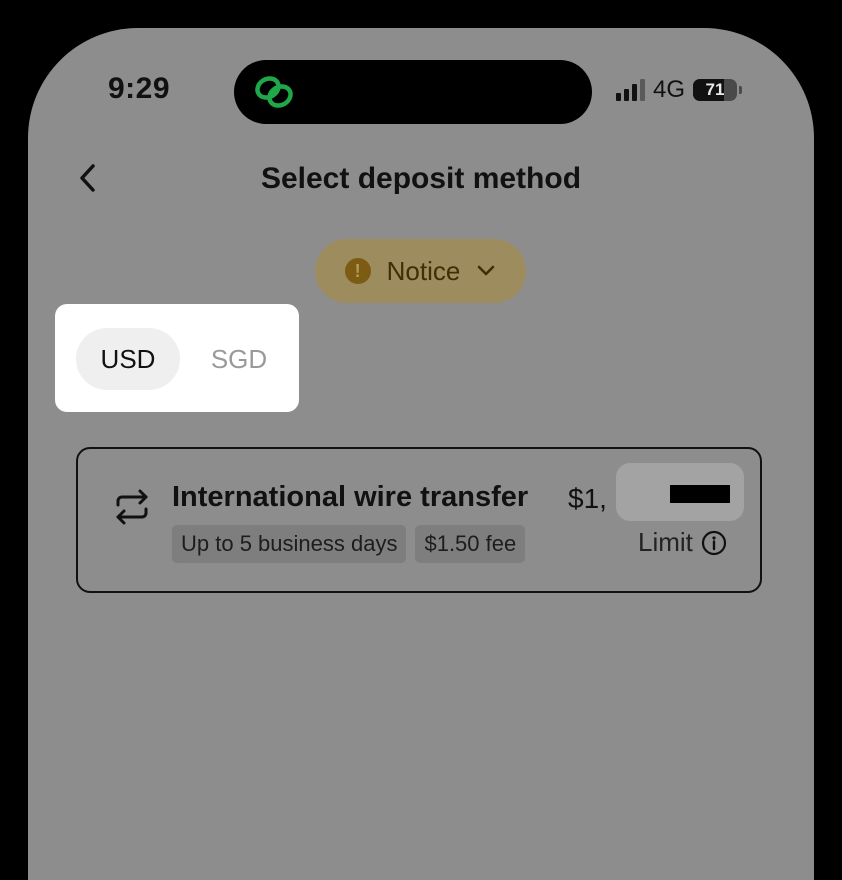  Describe the element at coordinates (128, 359) in the screenshot. I see `currency-option-usd: USD` at that location.